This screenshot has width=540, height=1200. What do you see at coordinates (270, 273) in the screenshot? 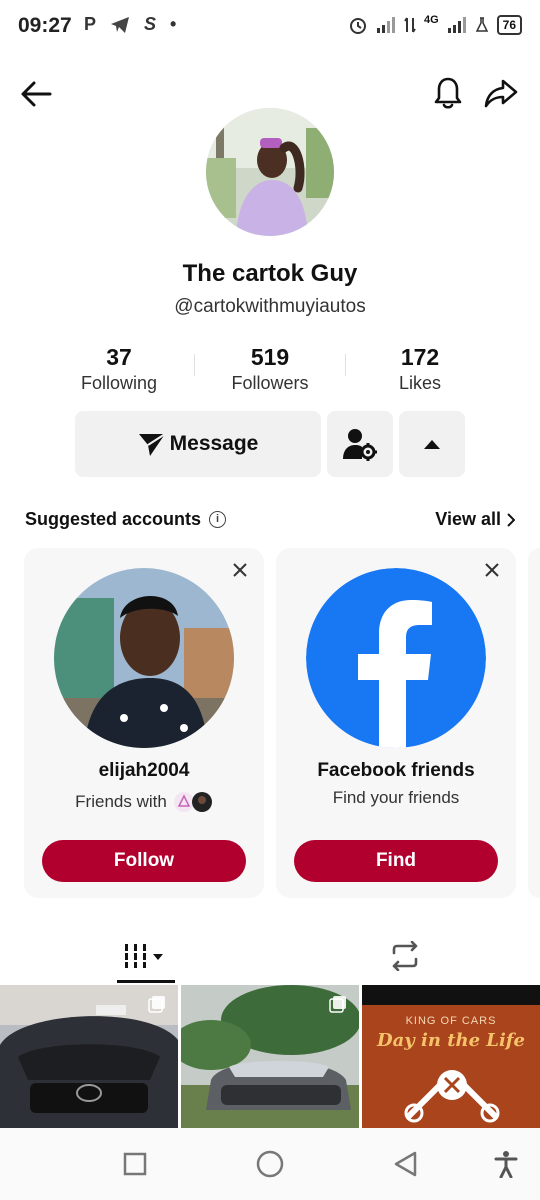
I see `profile-name: The cartok Guy` at bounding box center [270, 273].